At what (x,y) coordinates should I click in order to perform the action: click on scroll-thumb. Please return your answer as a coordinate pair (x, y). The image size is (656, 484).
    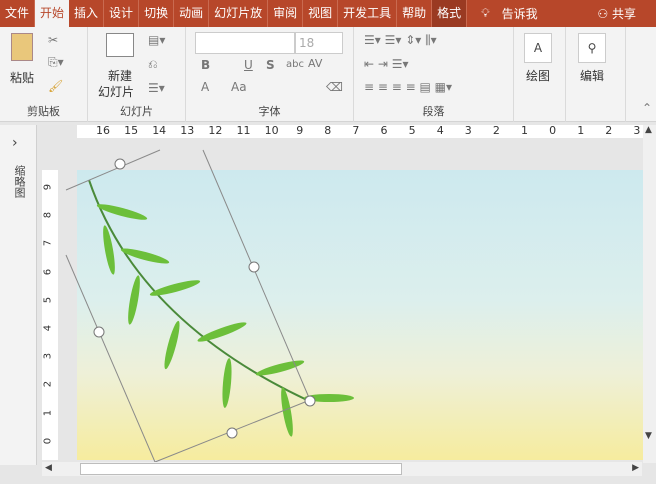
    Looking at the image, I should click on (241, 469).